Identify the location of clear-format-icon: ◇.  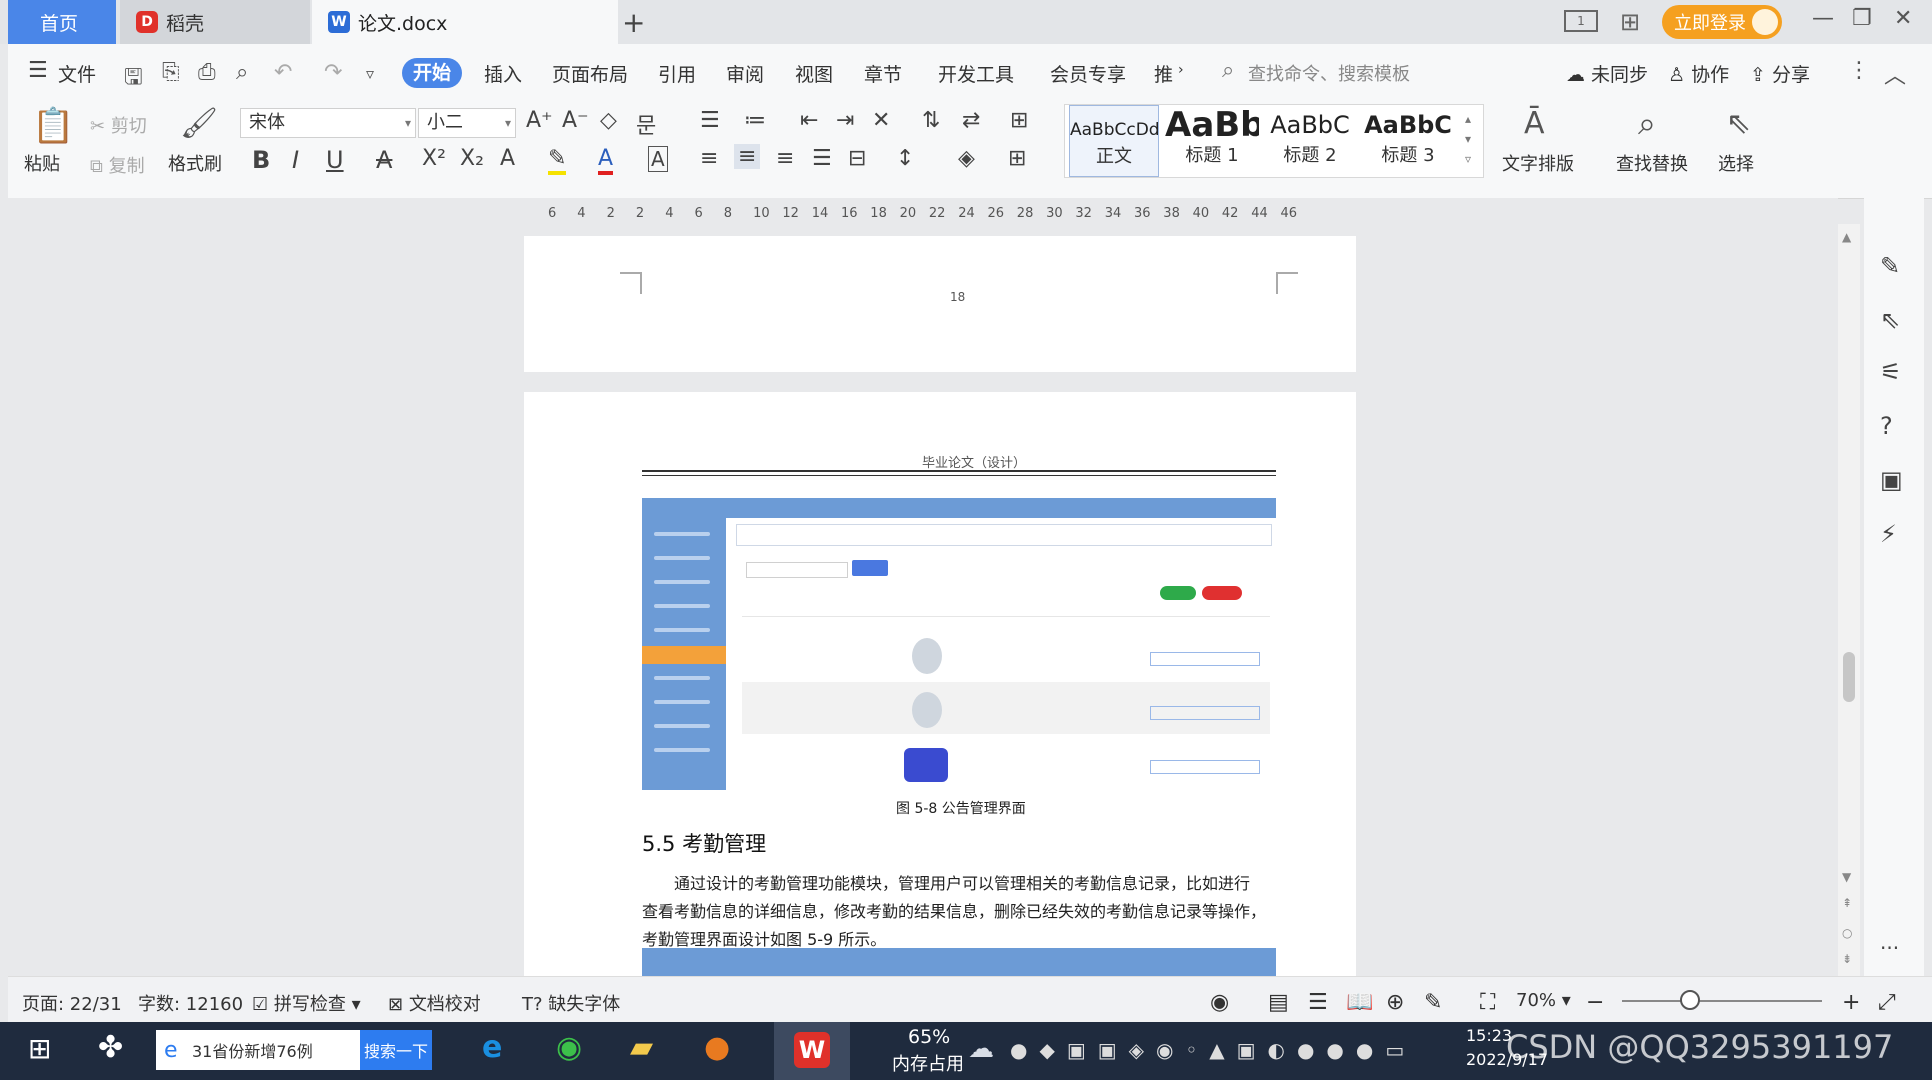
(608, 120).